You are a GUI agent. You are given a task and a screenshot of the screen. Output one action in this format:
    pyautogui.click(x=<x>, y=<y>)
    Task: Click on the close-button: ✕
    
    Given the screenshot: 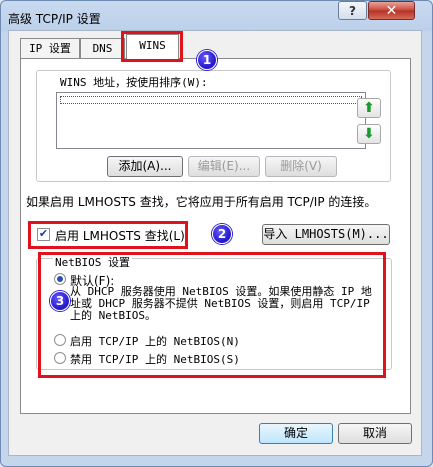 What is the action you would take?
    pyautogui.click(x=391, y=10)
    